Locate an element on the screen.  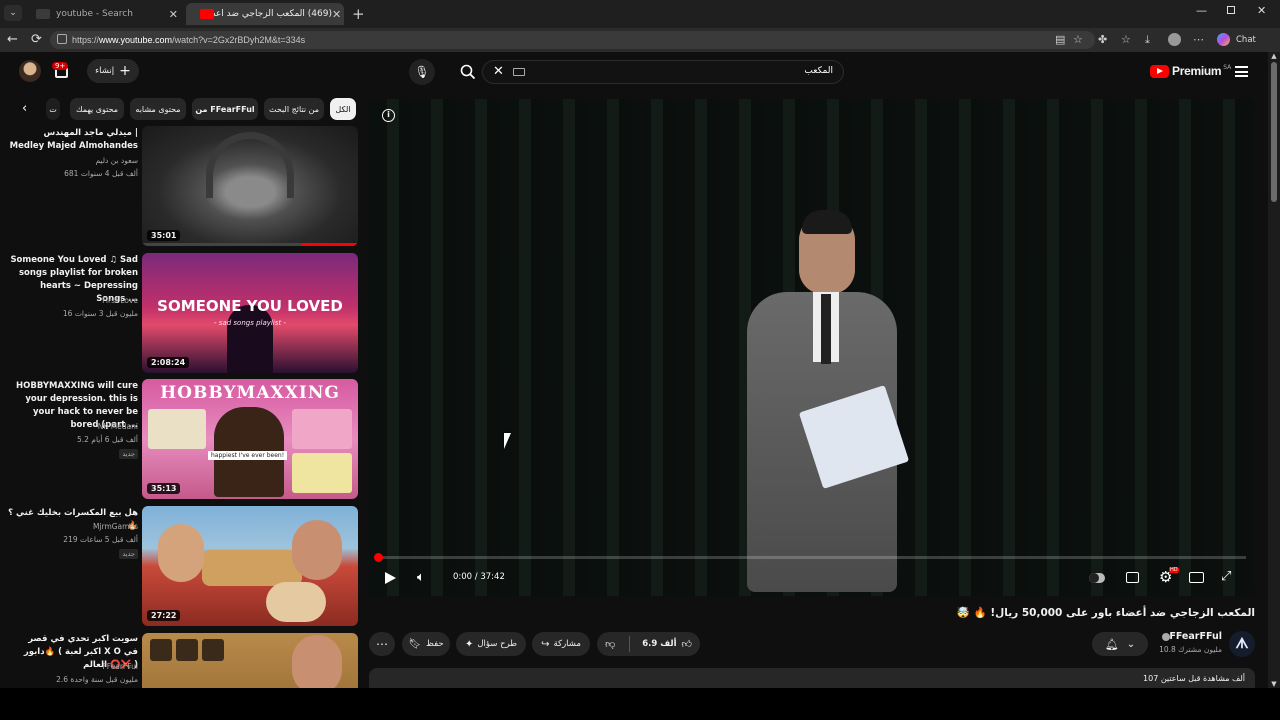
chip-from-channel: من FFearFFul is located at coordinates (225, 109).